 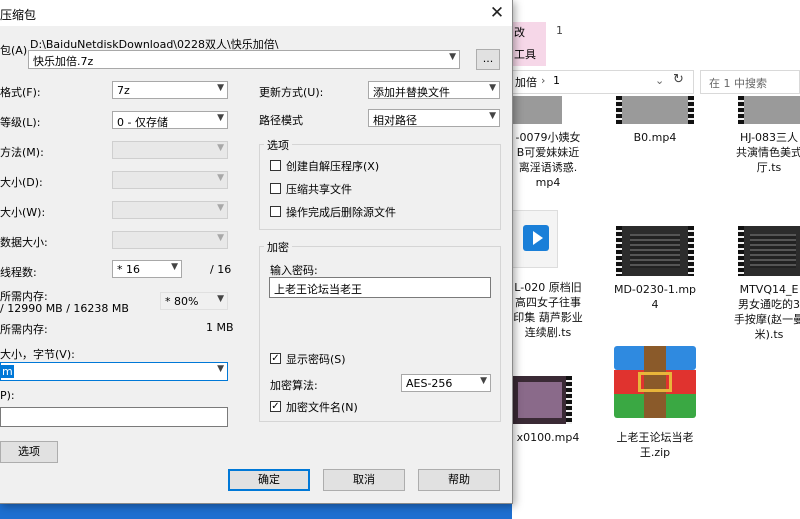 What do you see at coordinates (364, 480) in the screenshot?
I see `cancel-button: 取消` at bounding box center [364, 480].